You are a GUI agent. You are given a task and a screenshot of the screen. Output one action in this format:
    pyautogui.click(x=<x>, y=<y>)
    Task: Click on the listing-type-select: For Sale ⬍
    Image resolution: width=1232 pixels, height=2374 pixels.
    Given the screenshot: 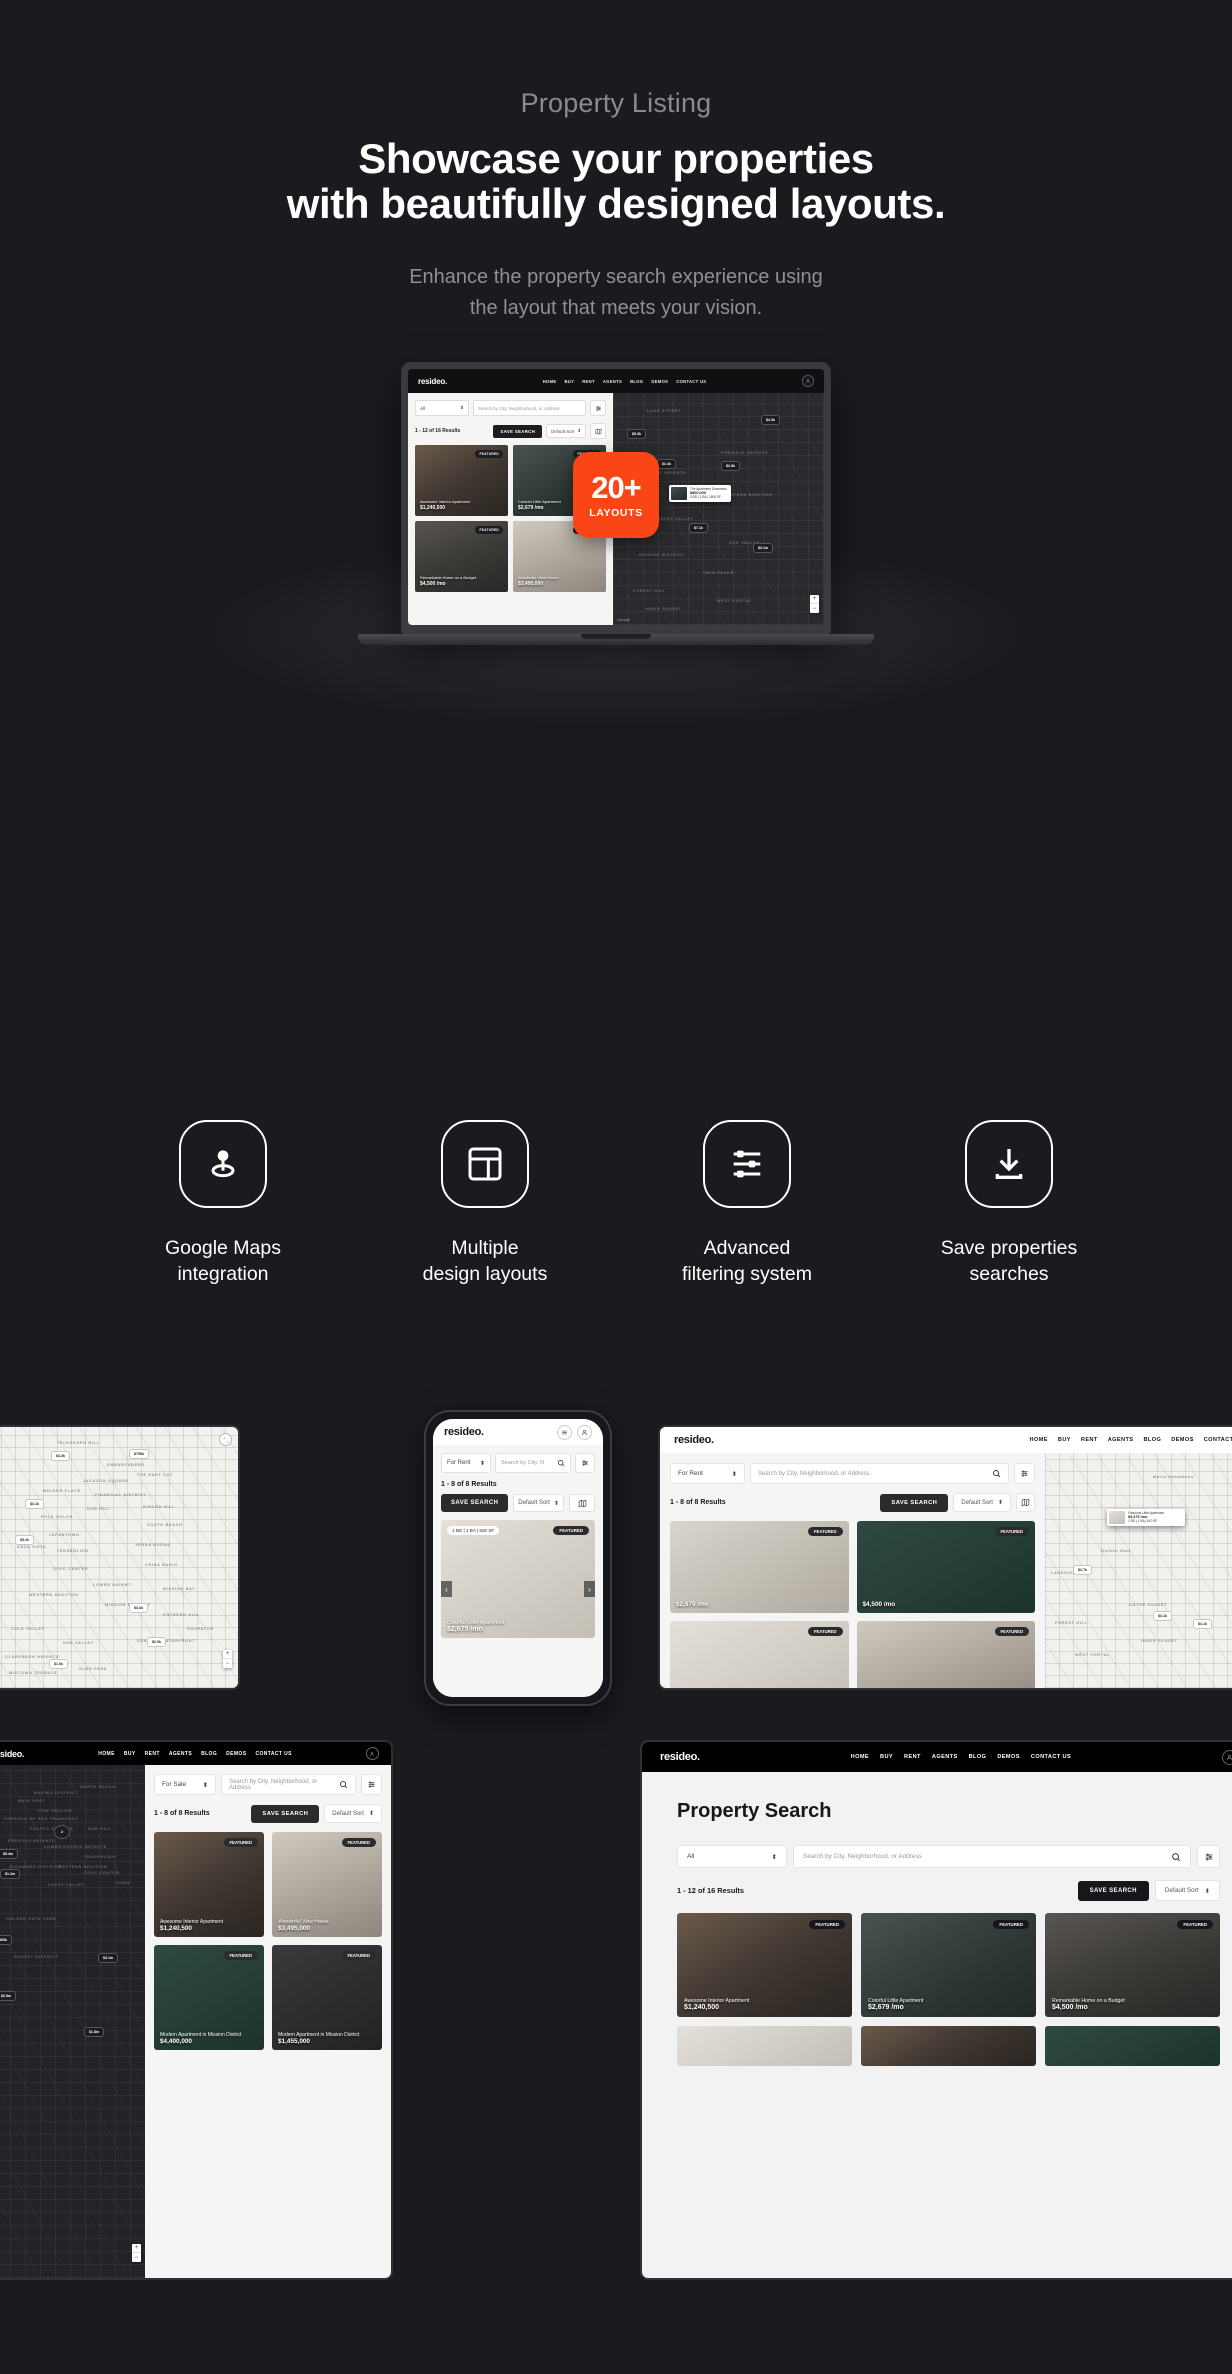 What is the action you would take?
    pyautogui.click(x=185, y=1784)
    